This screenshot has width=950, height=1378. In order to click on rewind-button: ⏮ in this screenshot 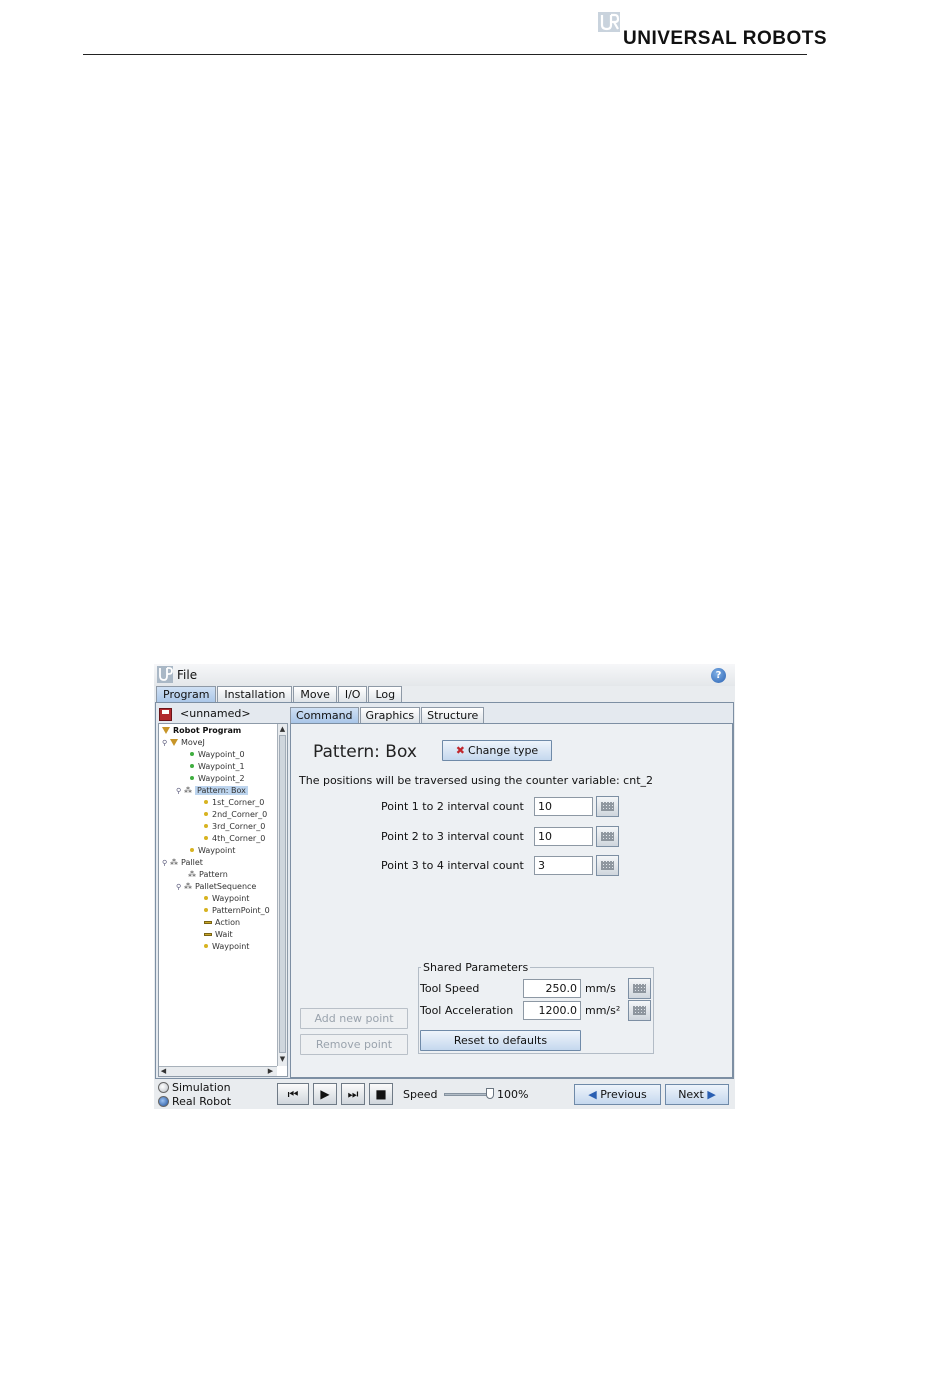, I will do `click(293, 1094)`.